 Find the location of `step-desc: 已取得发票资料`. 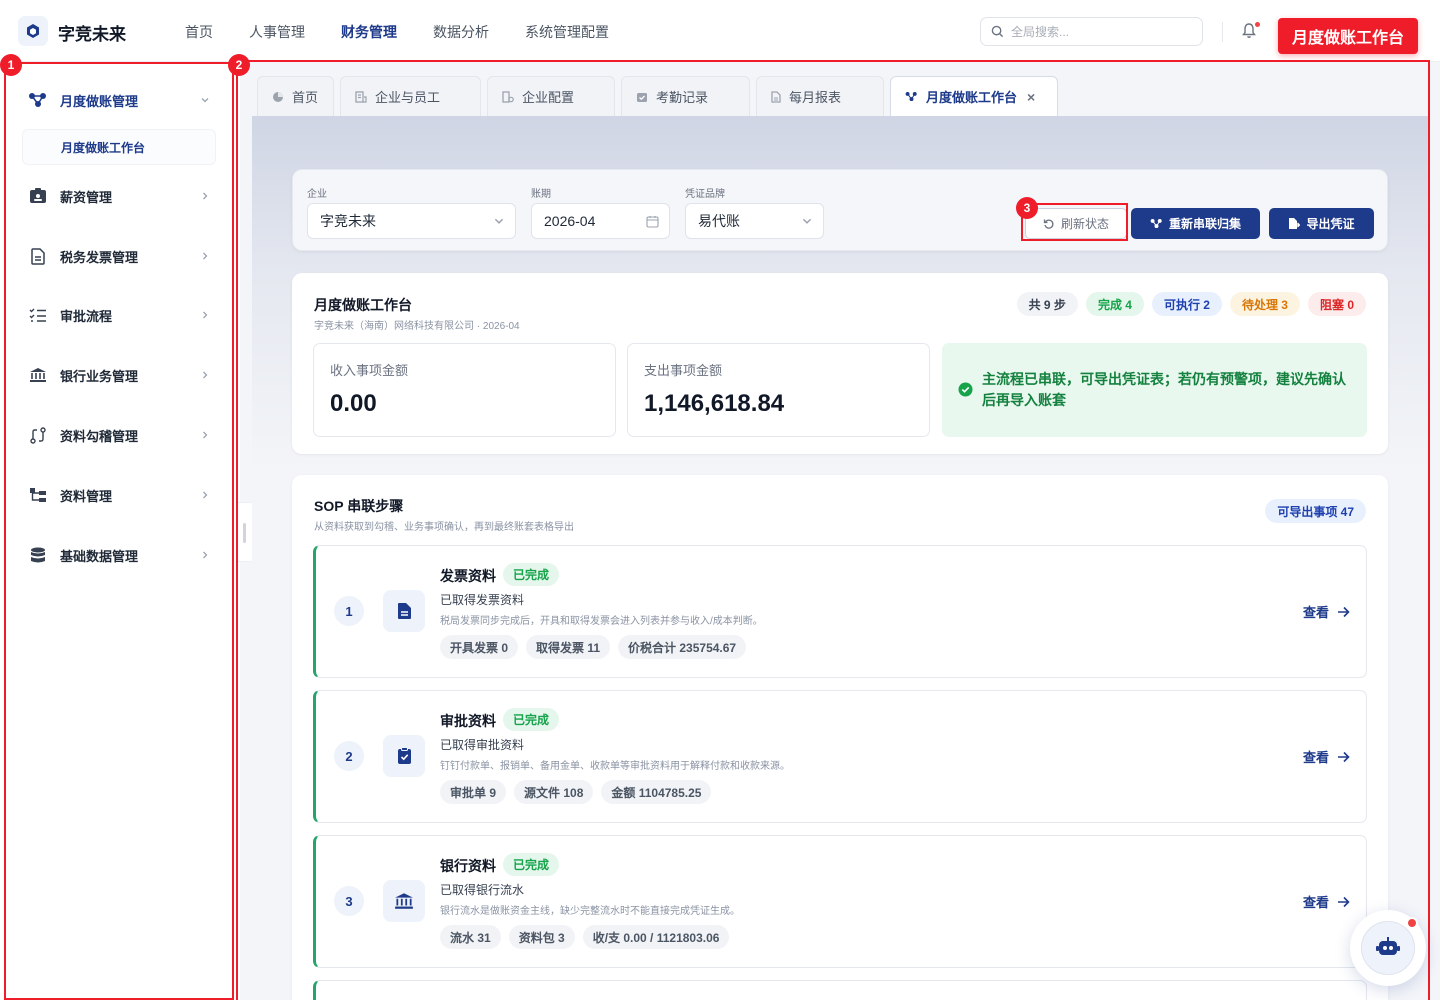

step-desc: 已取得发票资料 is located at coordinates (482, 600).